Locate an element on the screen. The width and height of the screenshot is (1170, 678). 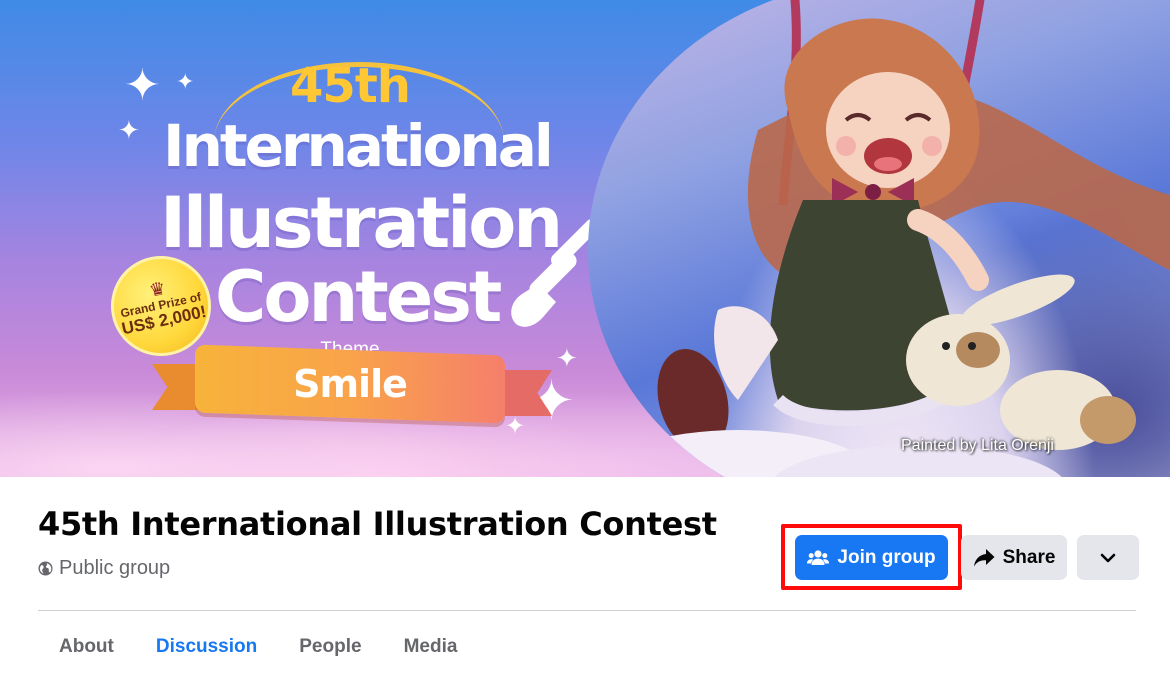
join-group-label: Join group is located at coordinates (886, 557).